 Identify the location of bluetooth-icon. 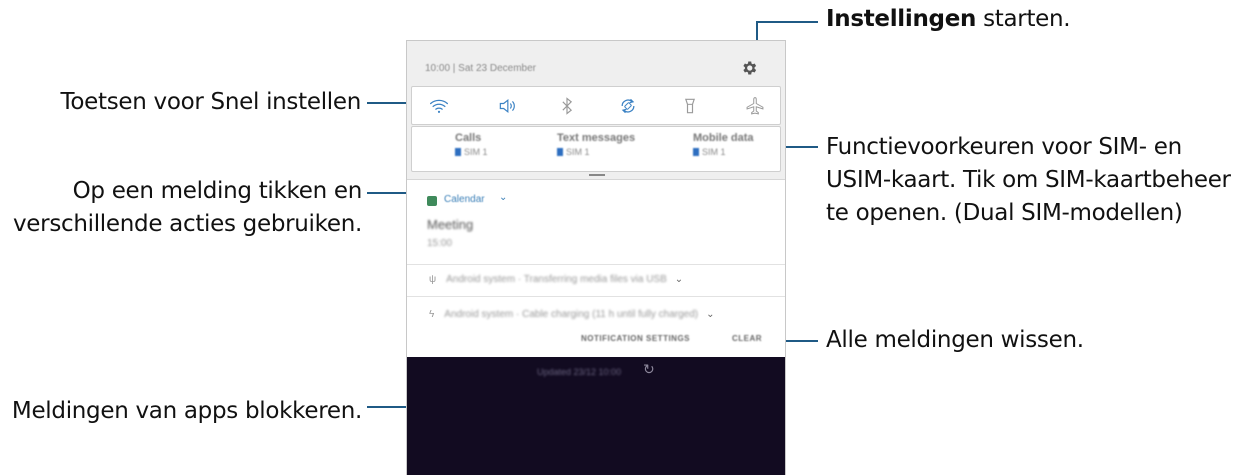
(567, 106).